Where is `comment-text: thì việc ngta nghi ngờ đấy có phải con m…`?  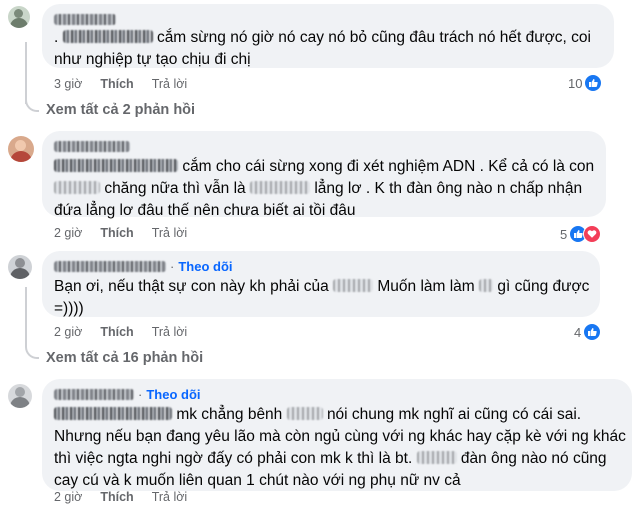 comment-text: thì việc ngta nghi ngờ đấy có phải con m… is located at coordinates (330, 458).